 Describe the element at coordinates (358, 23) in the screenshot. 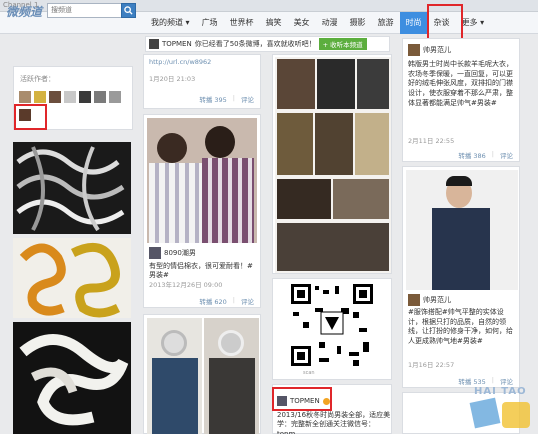

I see `nav-photo: 摄影` at that location.